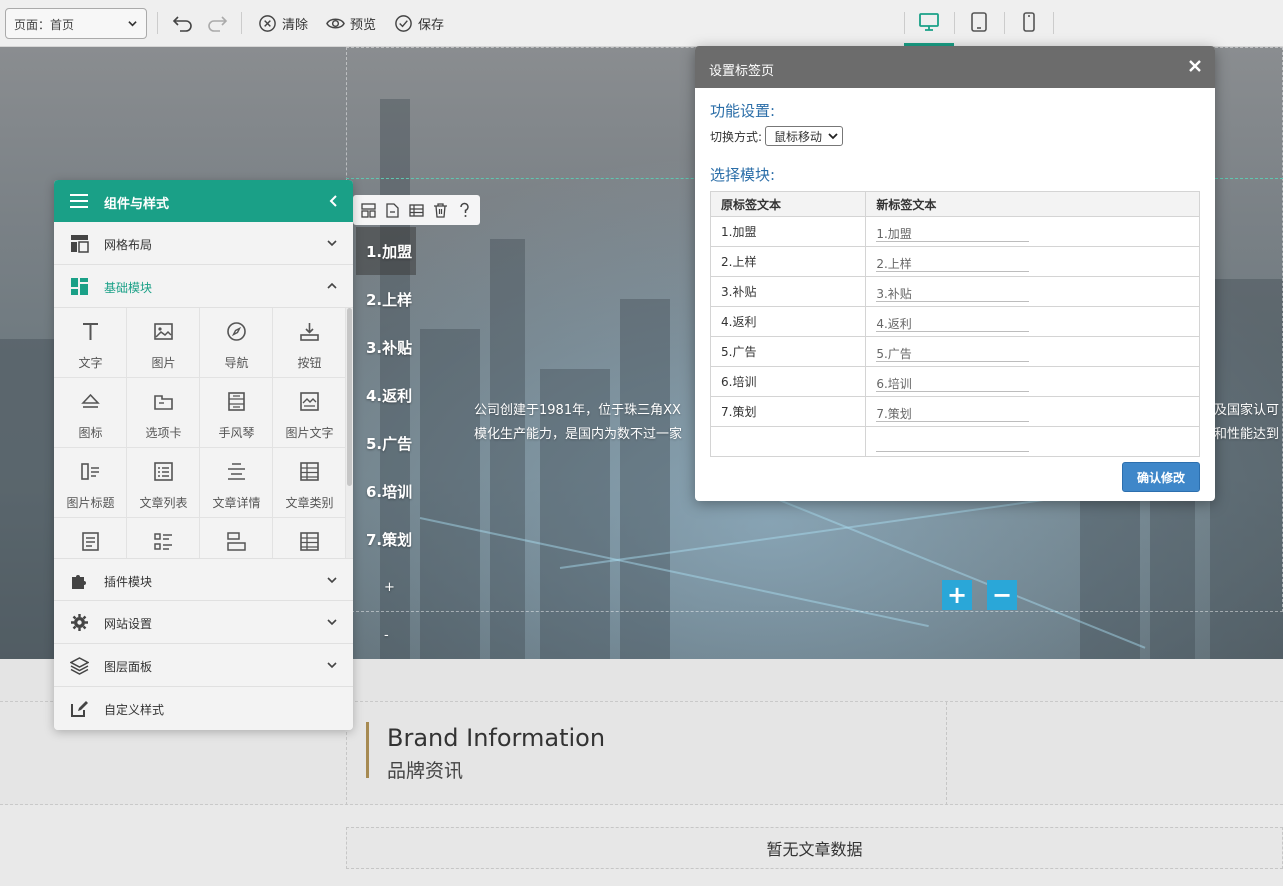 This screenshot has width=1283, height=886. What do you see at coordinates (309, 471) in the screenshot?
I see `category-table-icon` at bounding box center [309, 471].